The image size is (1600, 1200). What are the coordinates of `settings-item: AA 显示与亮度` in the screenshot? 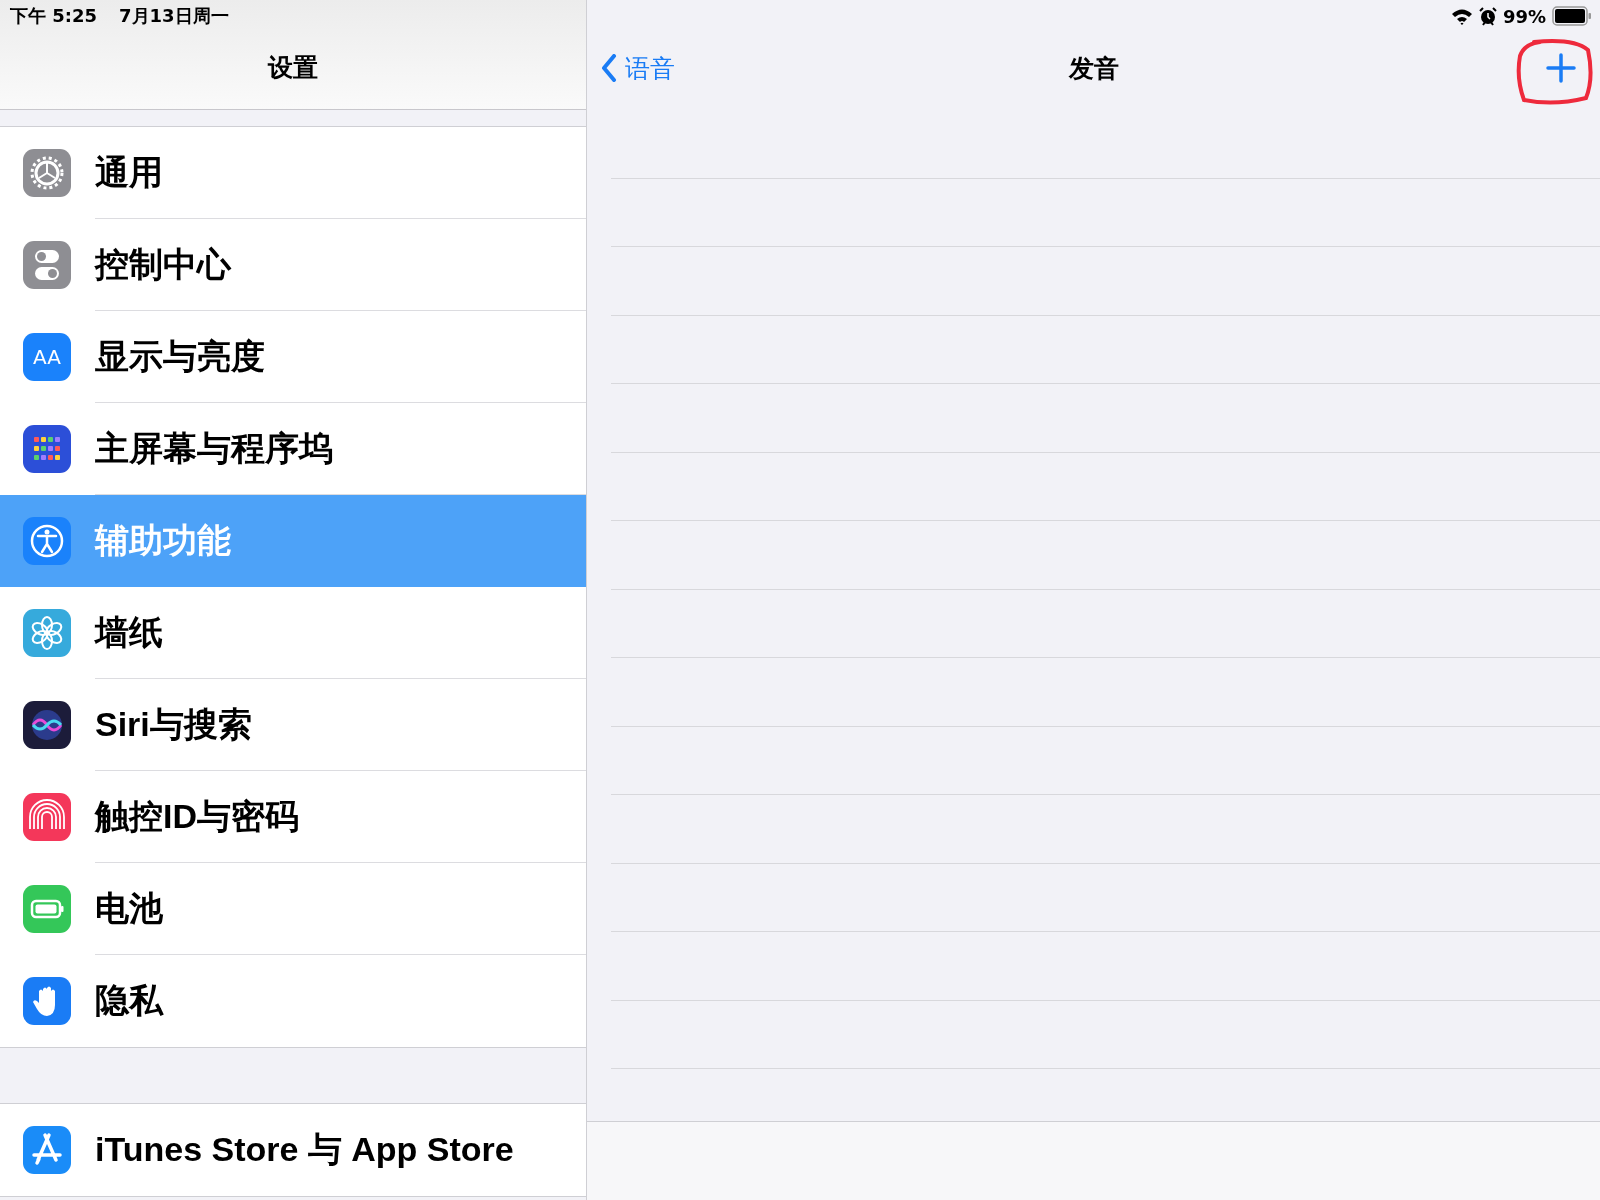 It's located at (293, 357).